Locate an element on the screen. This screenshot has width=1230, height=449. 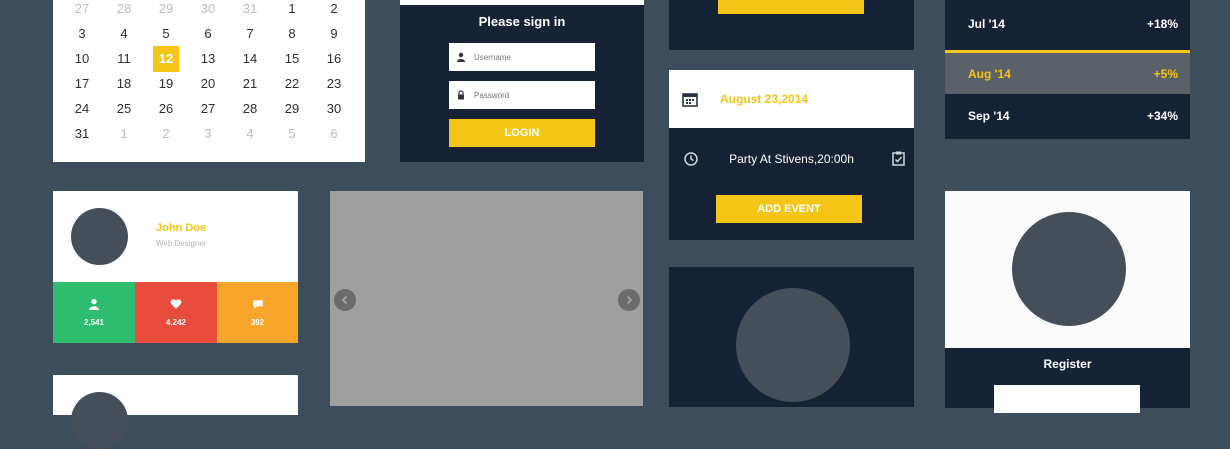
calendar-day: 25 is located at coordinates (124, 108).